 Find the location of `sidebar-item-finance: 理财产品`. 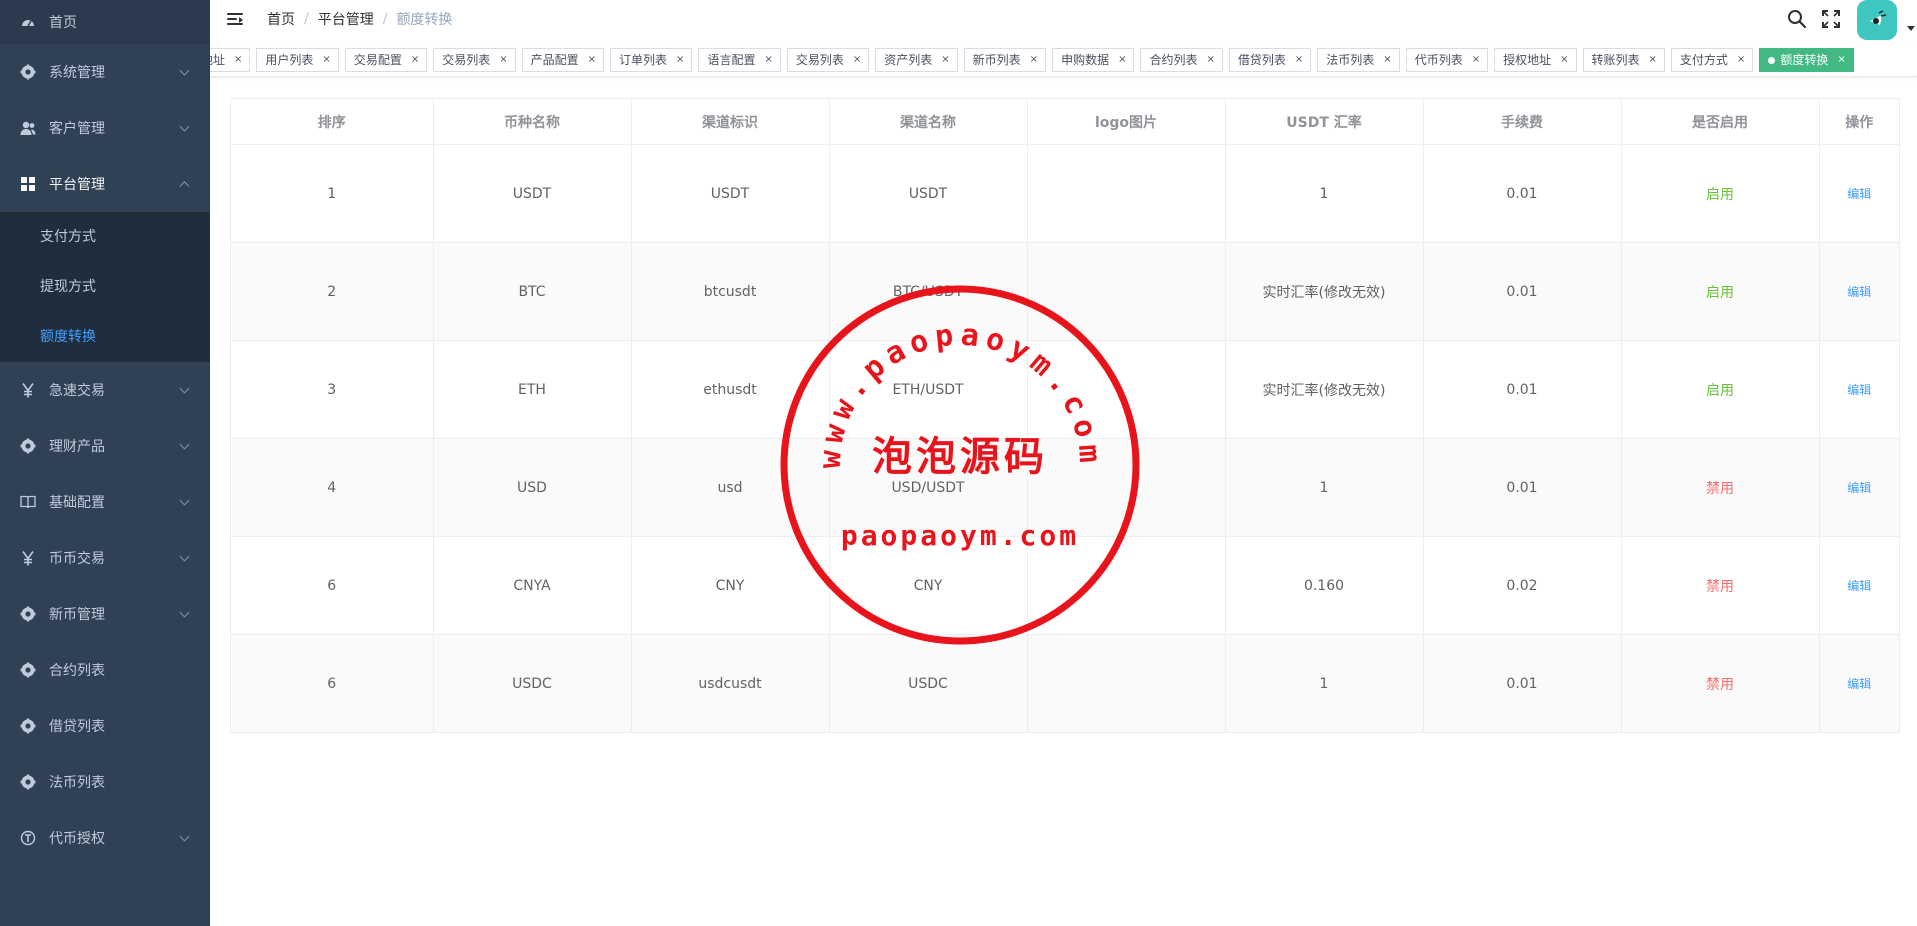

sidebar-item-finance: 理财产品 is located at coordinates (105, 446).